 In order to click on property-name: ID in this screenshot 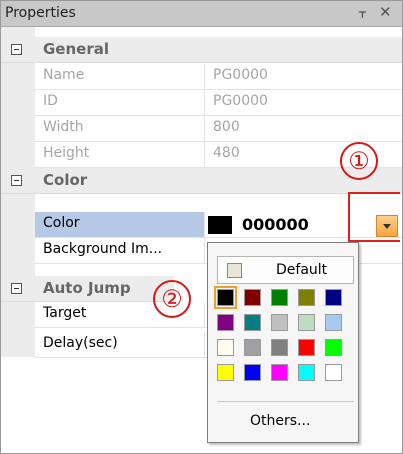, I will do `click(120, 102)`.